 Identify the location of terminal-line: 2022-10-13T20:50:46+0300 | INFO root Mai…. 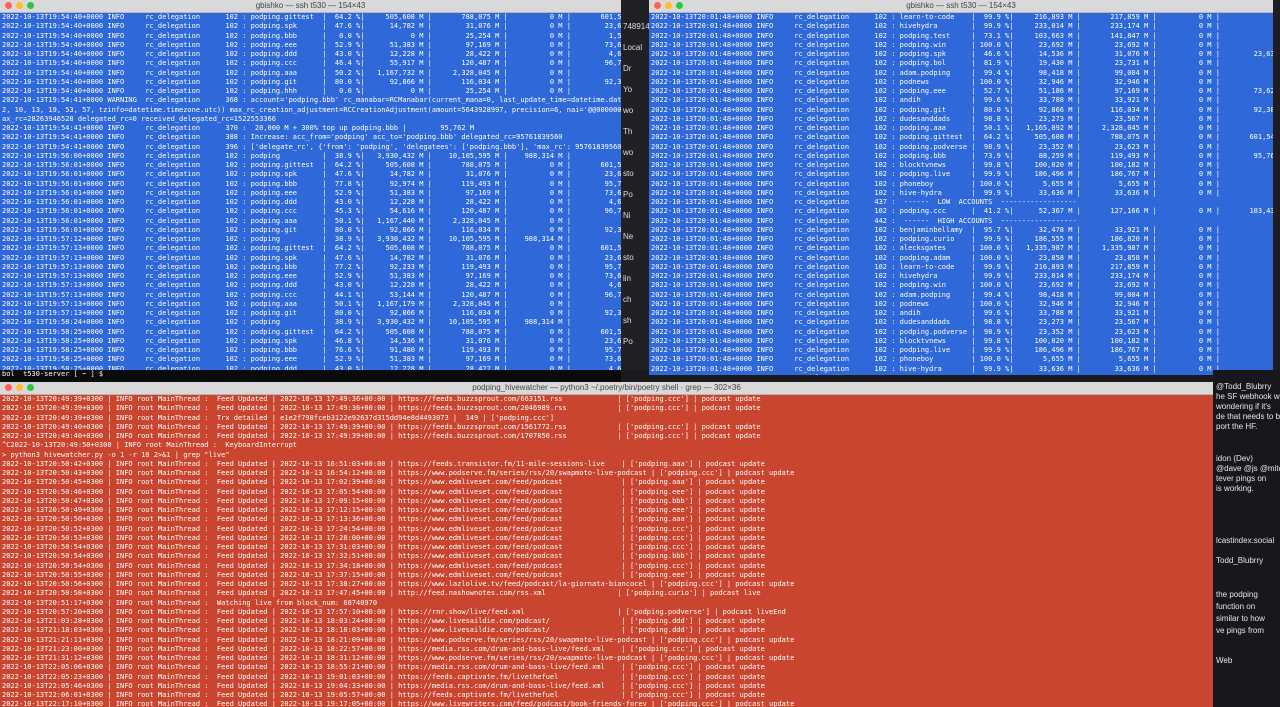
(383, 491).